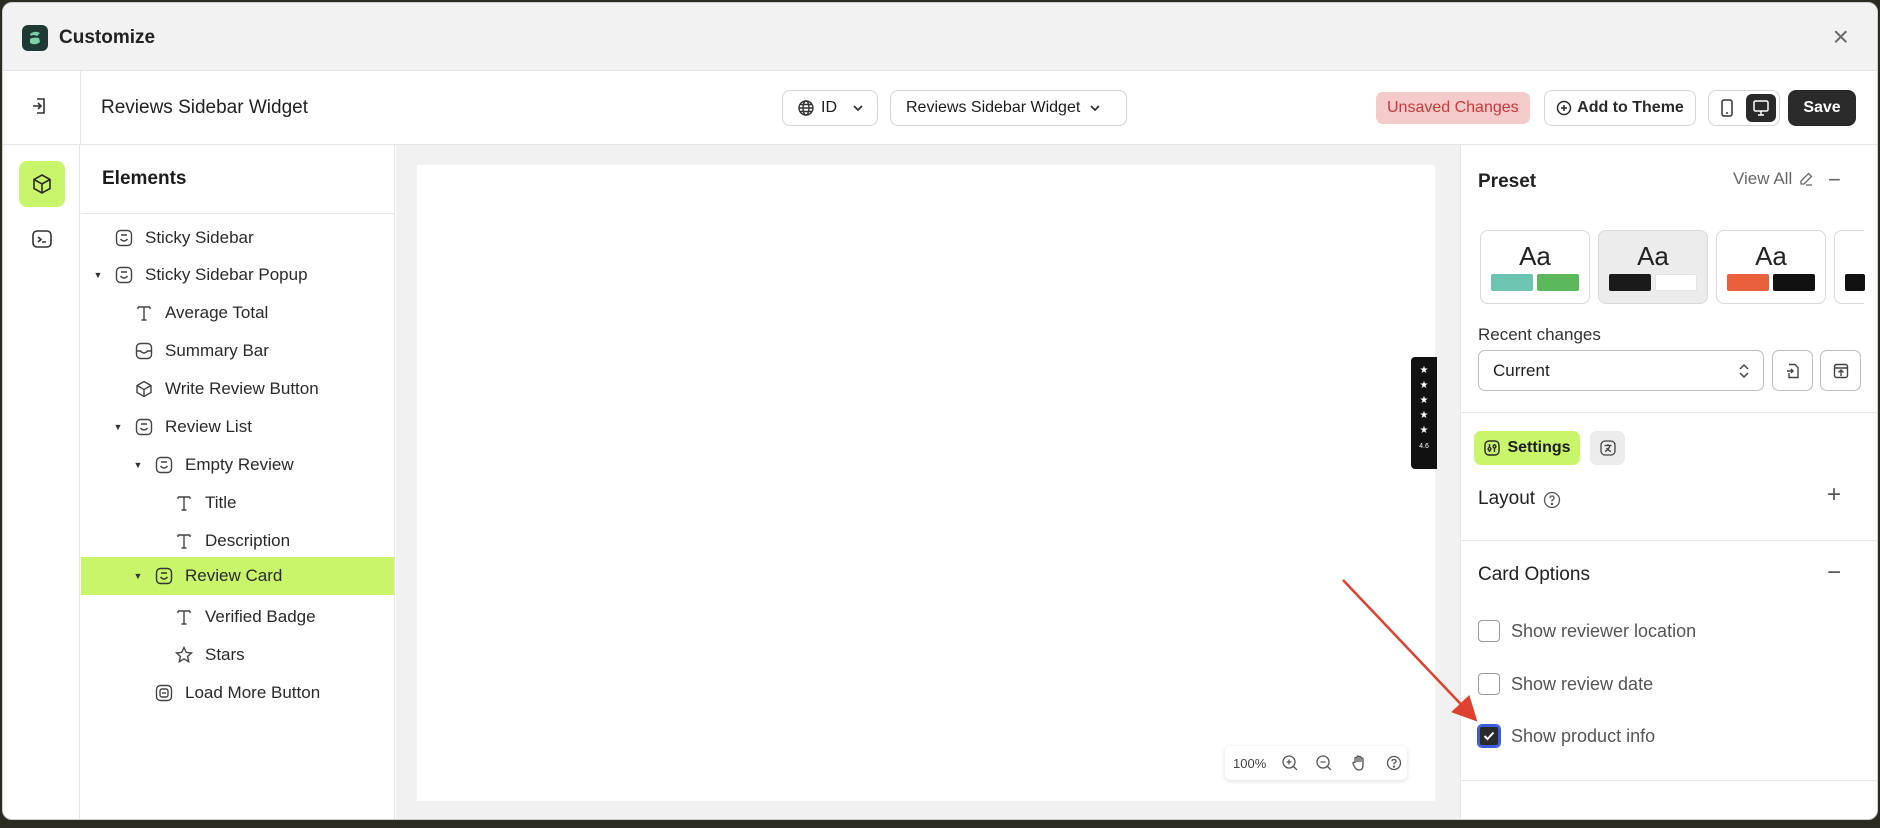 The width and height of the screenshot is (1880, 828). I want to click on reviews-floating-tab: ★ ★ ★ ★ ★ 4.6, so click(1424, 413).